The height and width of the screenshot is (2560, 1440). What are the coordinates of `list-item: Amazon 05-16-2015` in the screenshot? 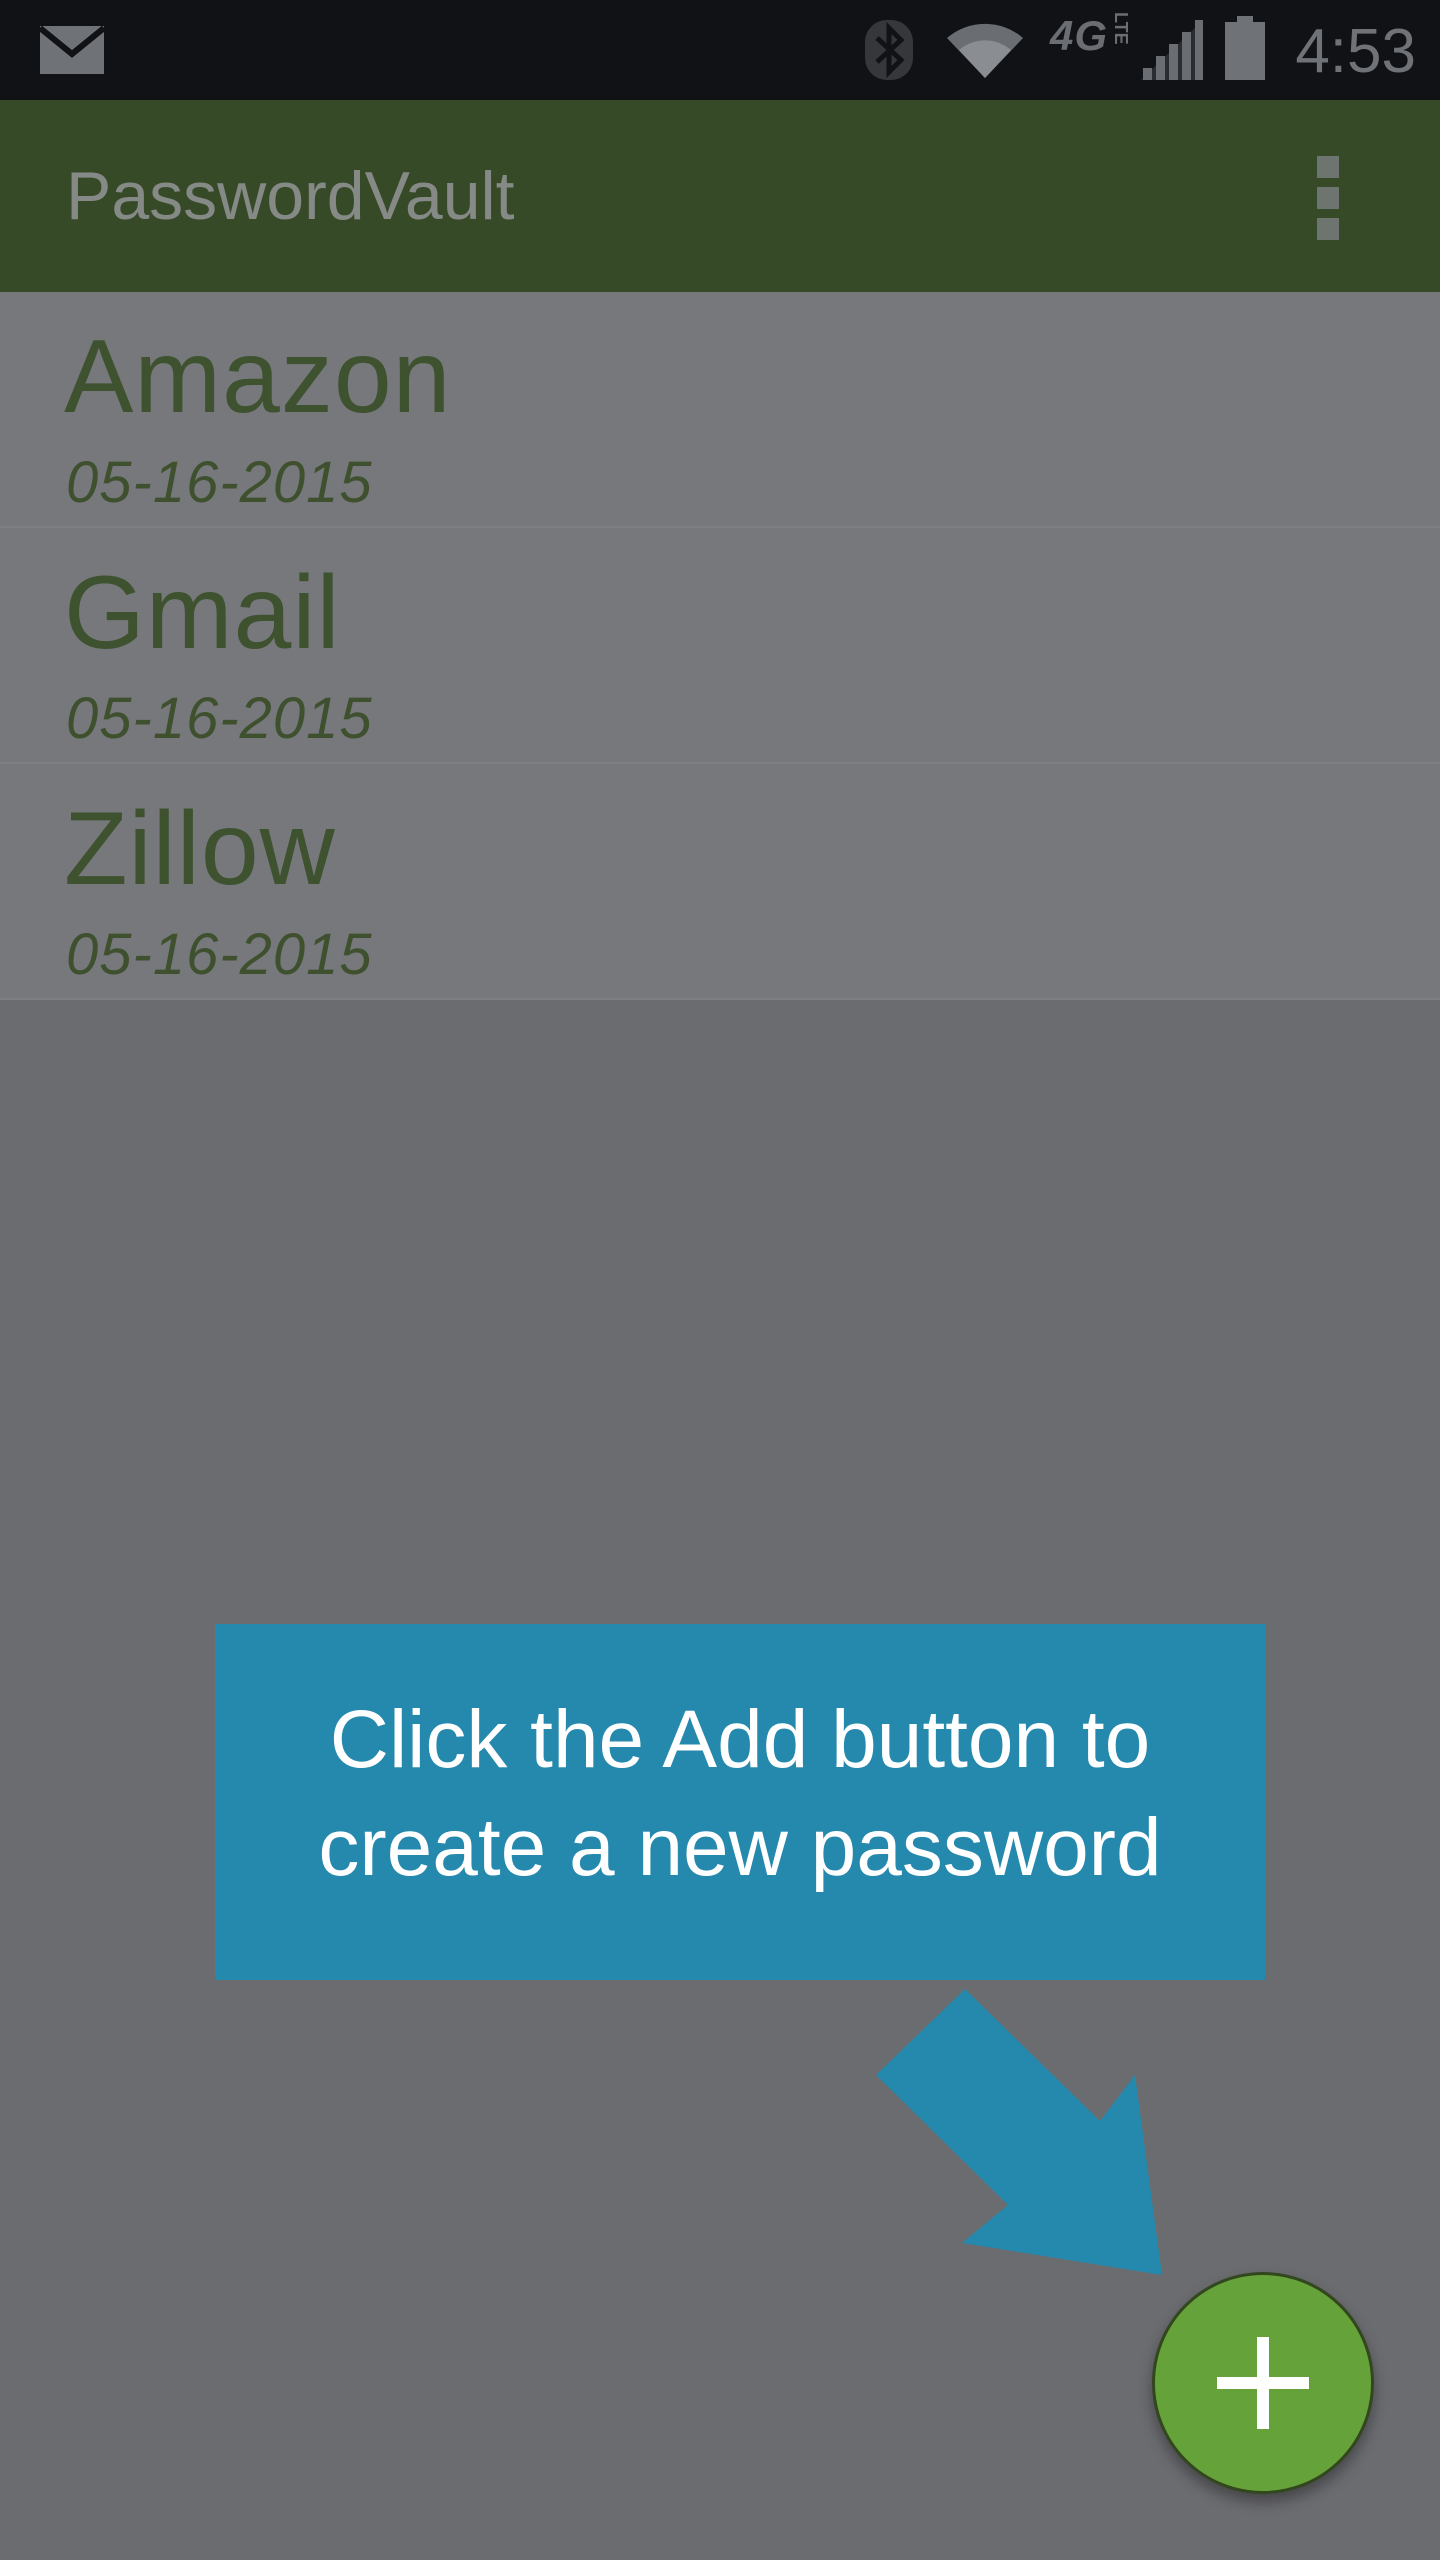 It's located at (720, 410).